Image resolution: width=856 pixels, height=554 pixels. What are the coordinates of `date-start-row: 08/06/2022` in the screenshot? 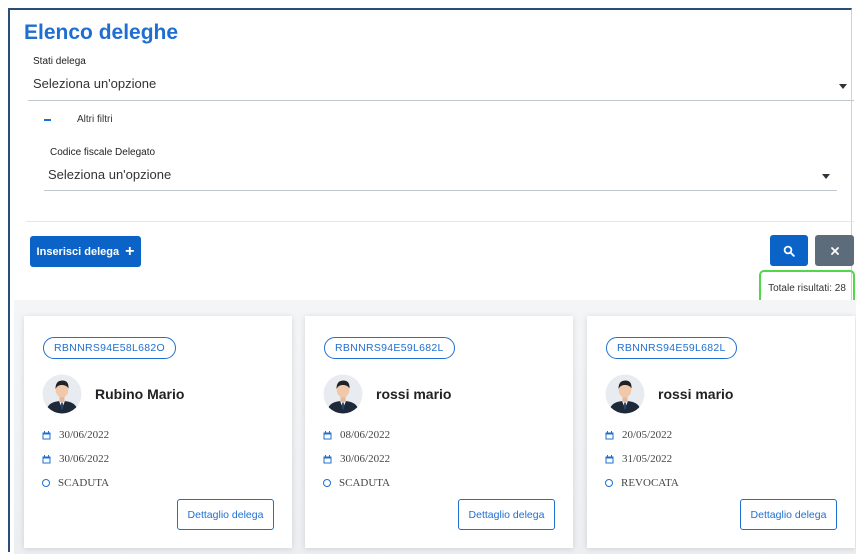 It's located at (356, 435).